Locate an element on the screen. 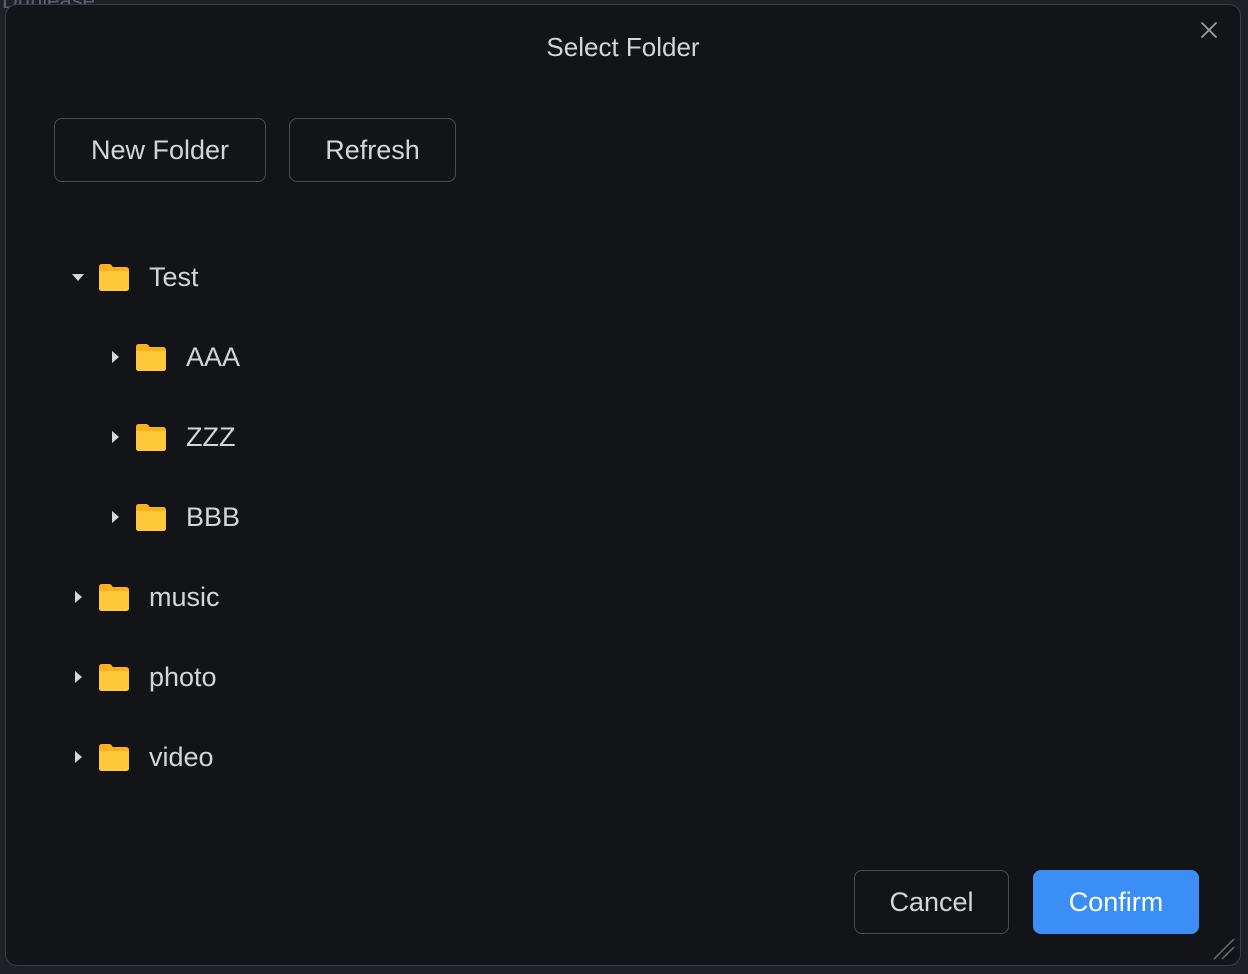  confirm-button: Confirm is located at coordinates (1116, 902).